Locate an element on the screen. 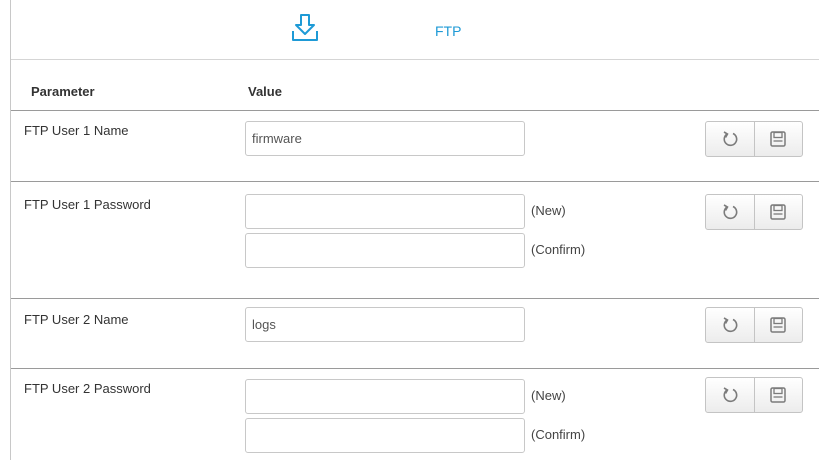 The height and width of the screenshot is (460, 819). download-tray-icon is located at coordinates (305, 27).